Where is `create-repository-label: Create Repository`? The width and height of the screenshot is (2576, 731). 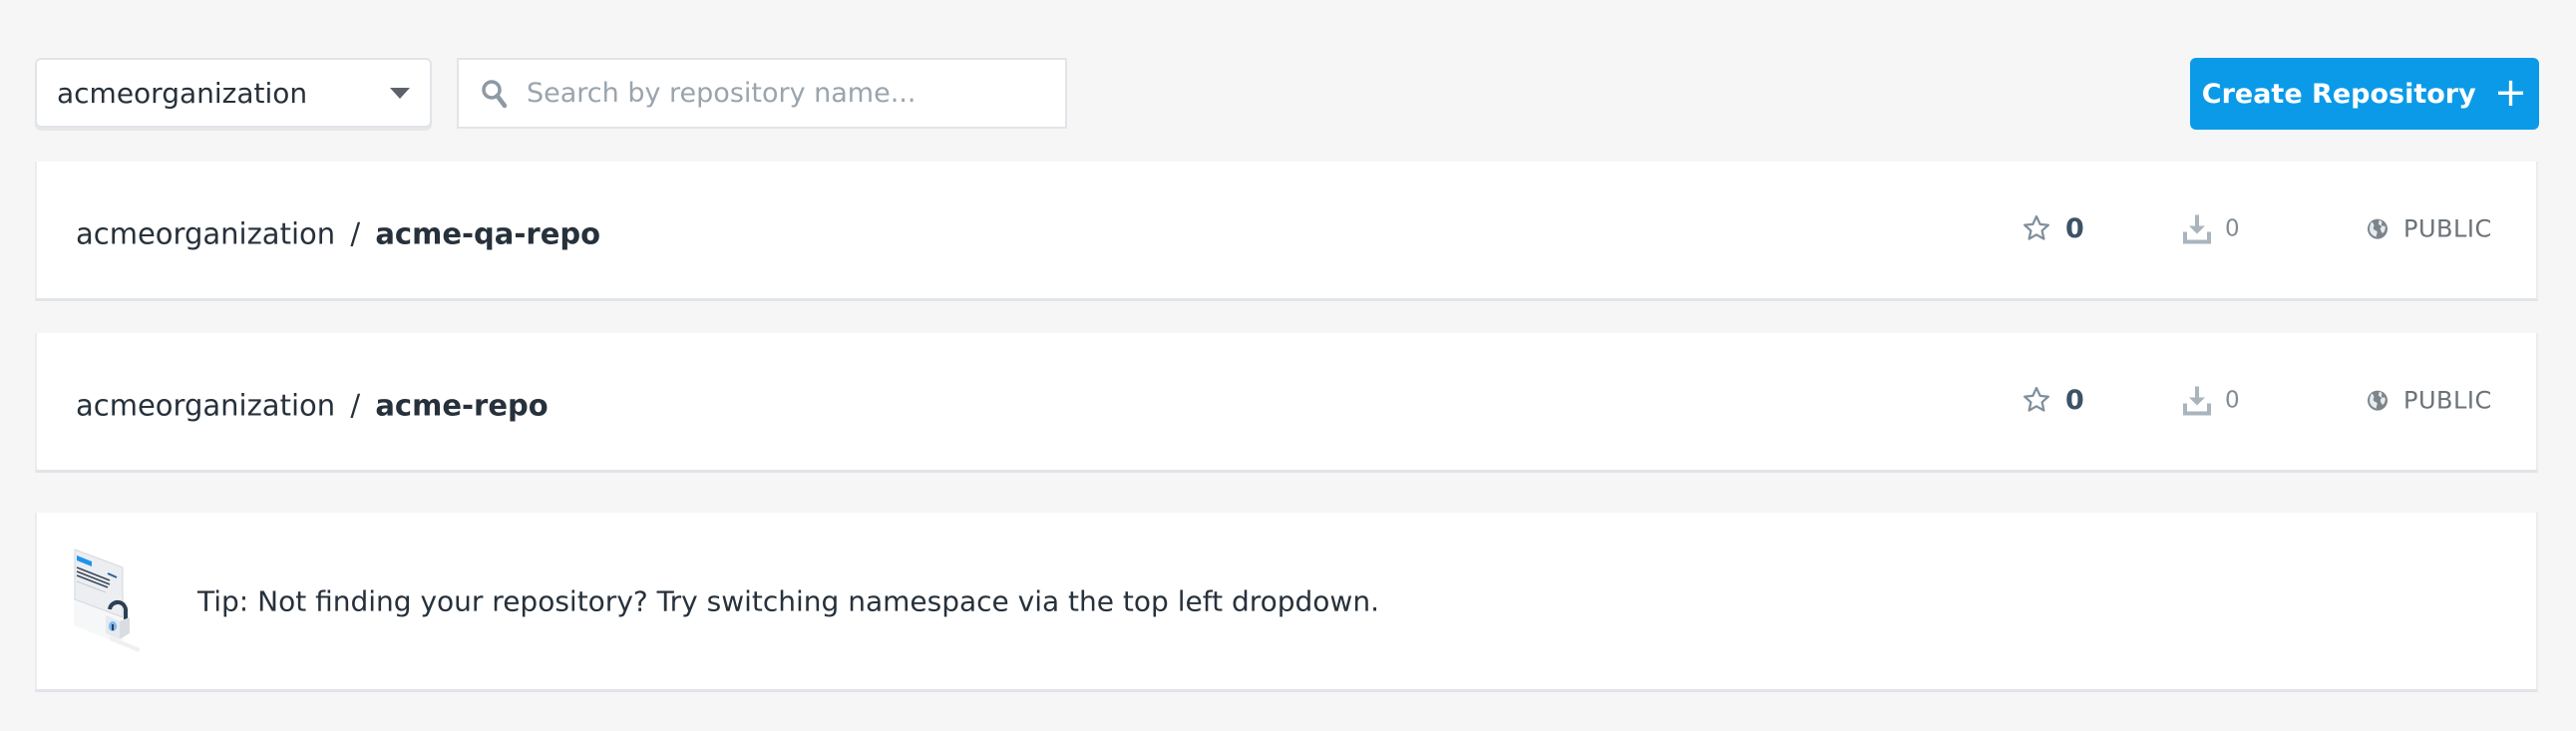
create-repository-label: Create Repository is located at coordinates (2338, 94).